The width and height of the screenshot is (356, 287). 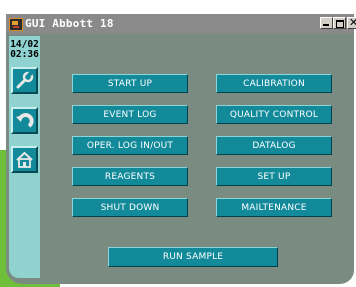 What do you see at coordinates (193, 257) in the screenshot?
I see `run-sample-button: RUN SAMPLE` at bounding box center [193, 257].